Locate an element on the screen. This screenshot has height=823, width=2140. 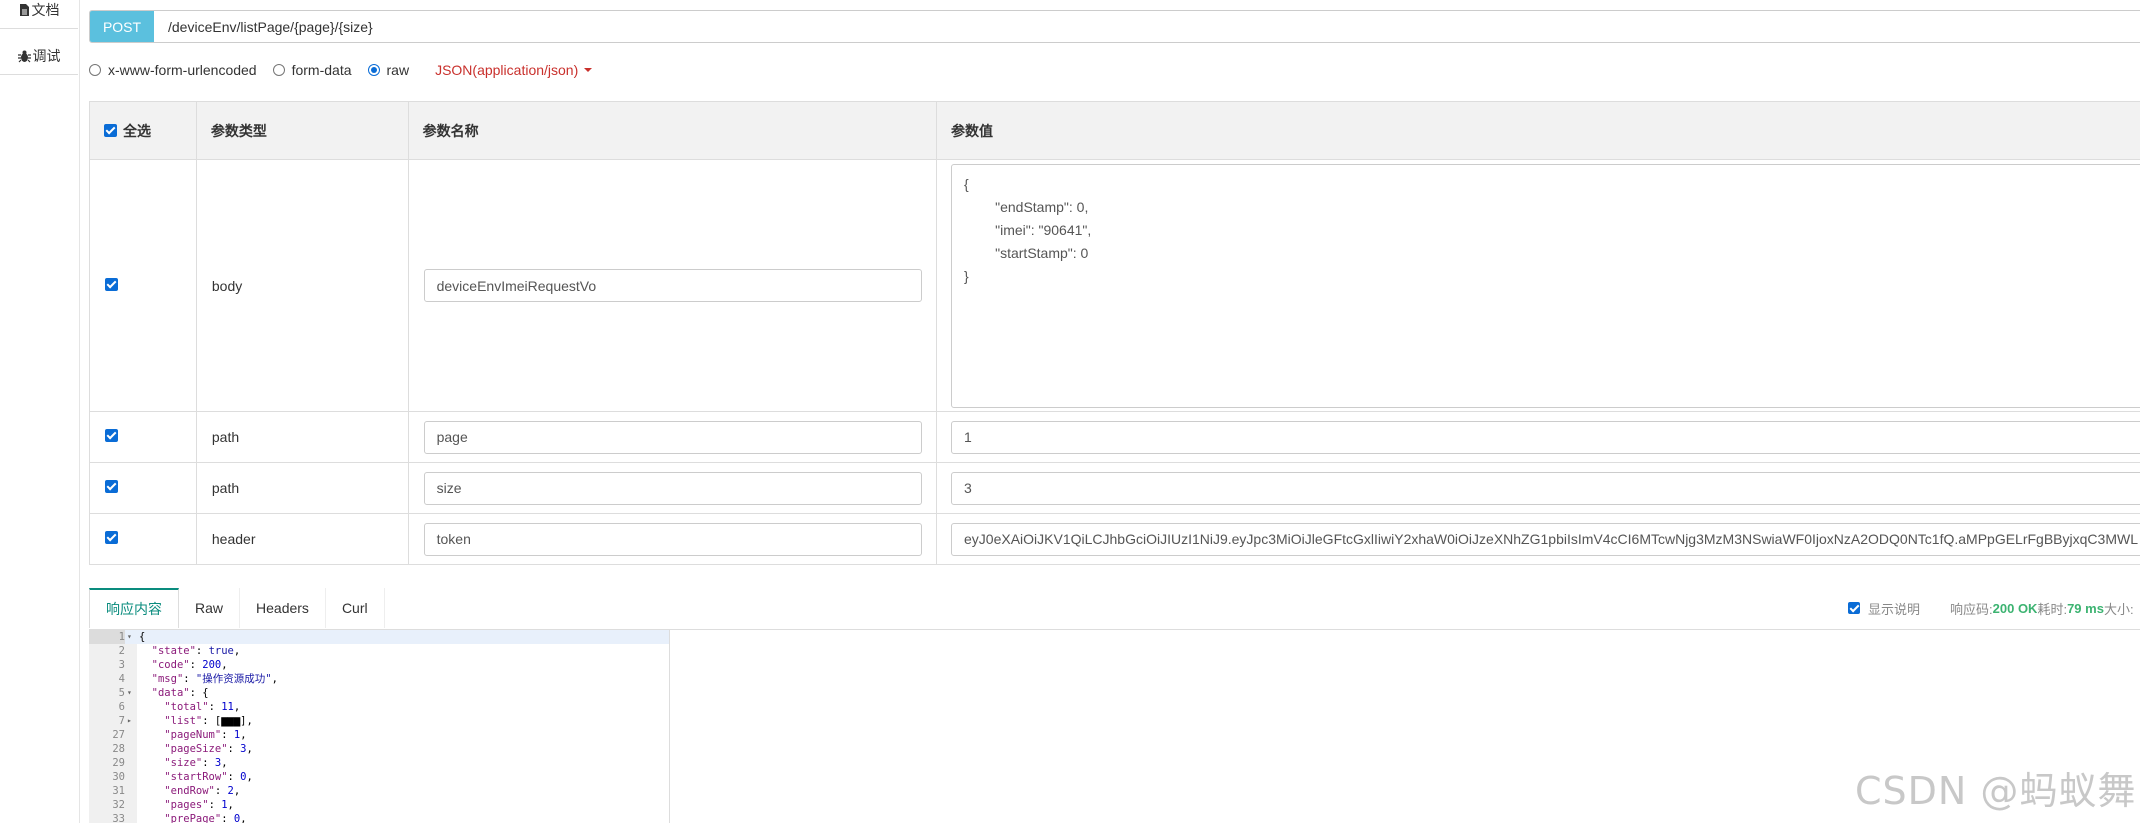
line-number: 7 is located at coordinates (121, 721).